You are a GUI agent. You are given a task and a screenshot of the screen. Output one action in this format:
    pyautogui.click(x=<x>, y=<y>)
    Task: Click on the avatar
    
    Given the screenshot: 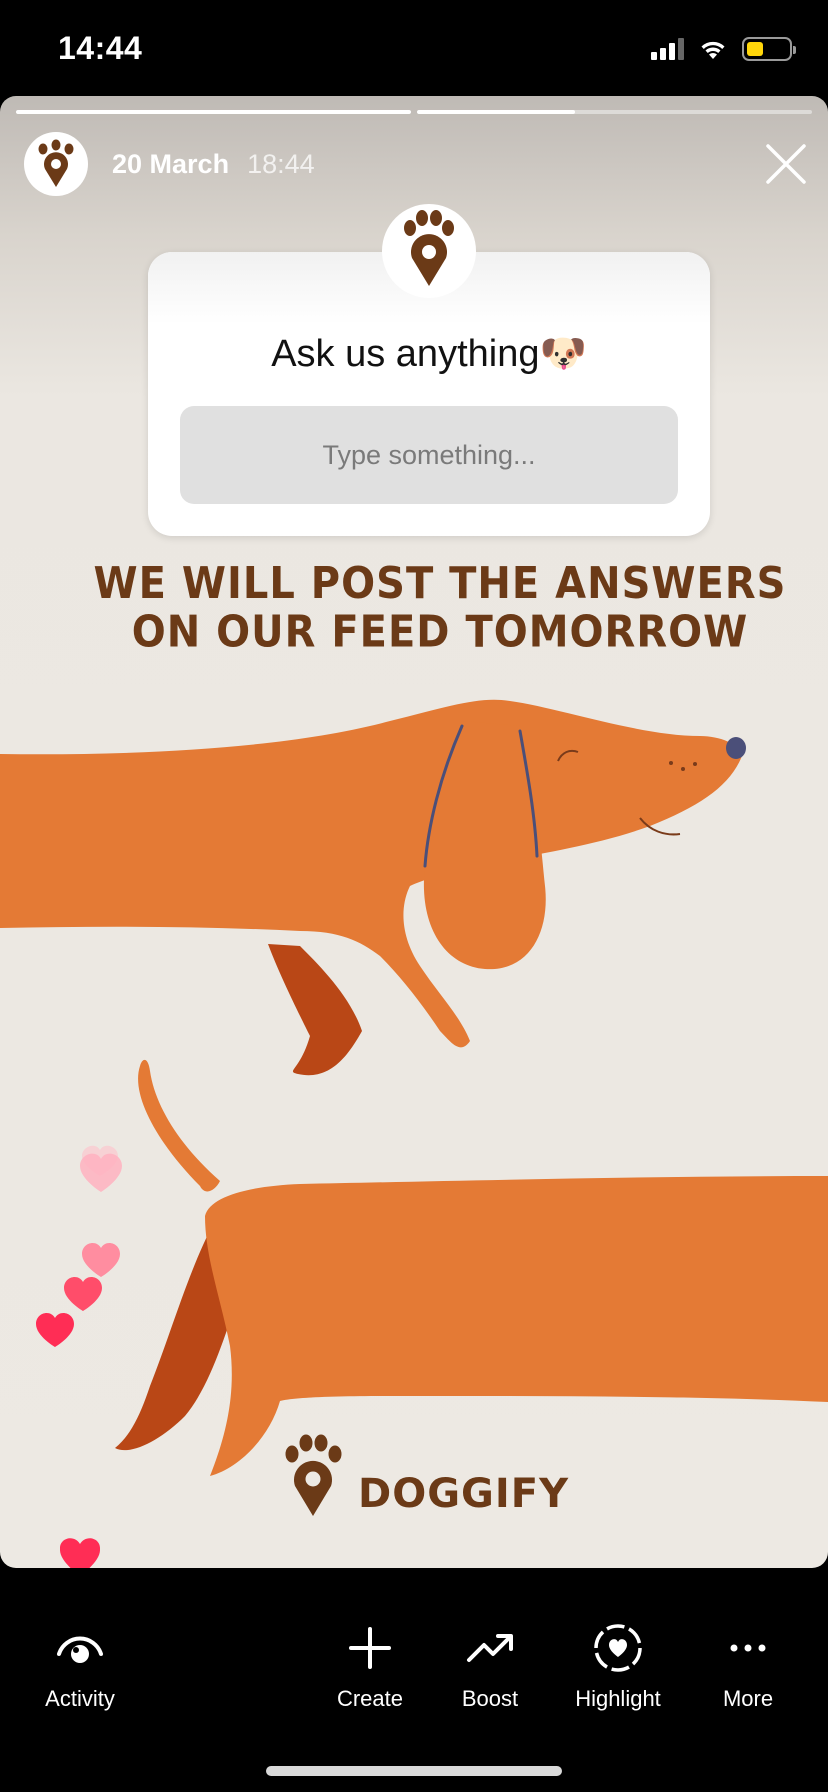 What is the action you would take?
    pyautogui.click(x=56, y=164)
    